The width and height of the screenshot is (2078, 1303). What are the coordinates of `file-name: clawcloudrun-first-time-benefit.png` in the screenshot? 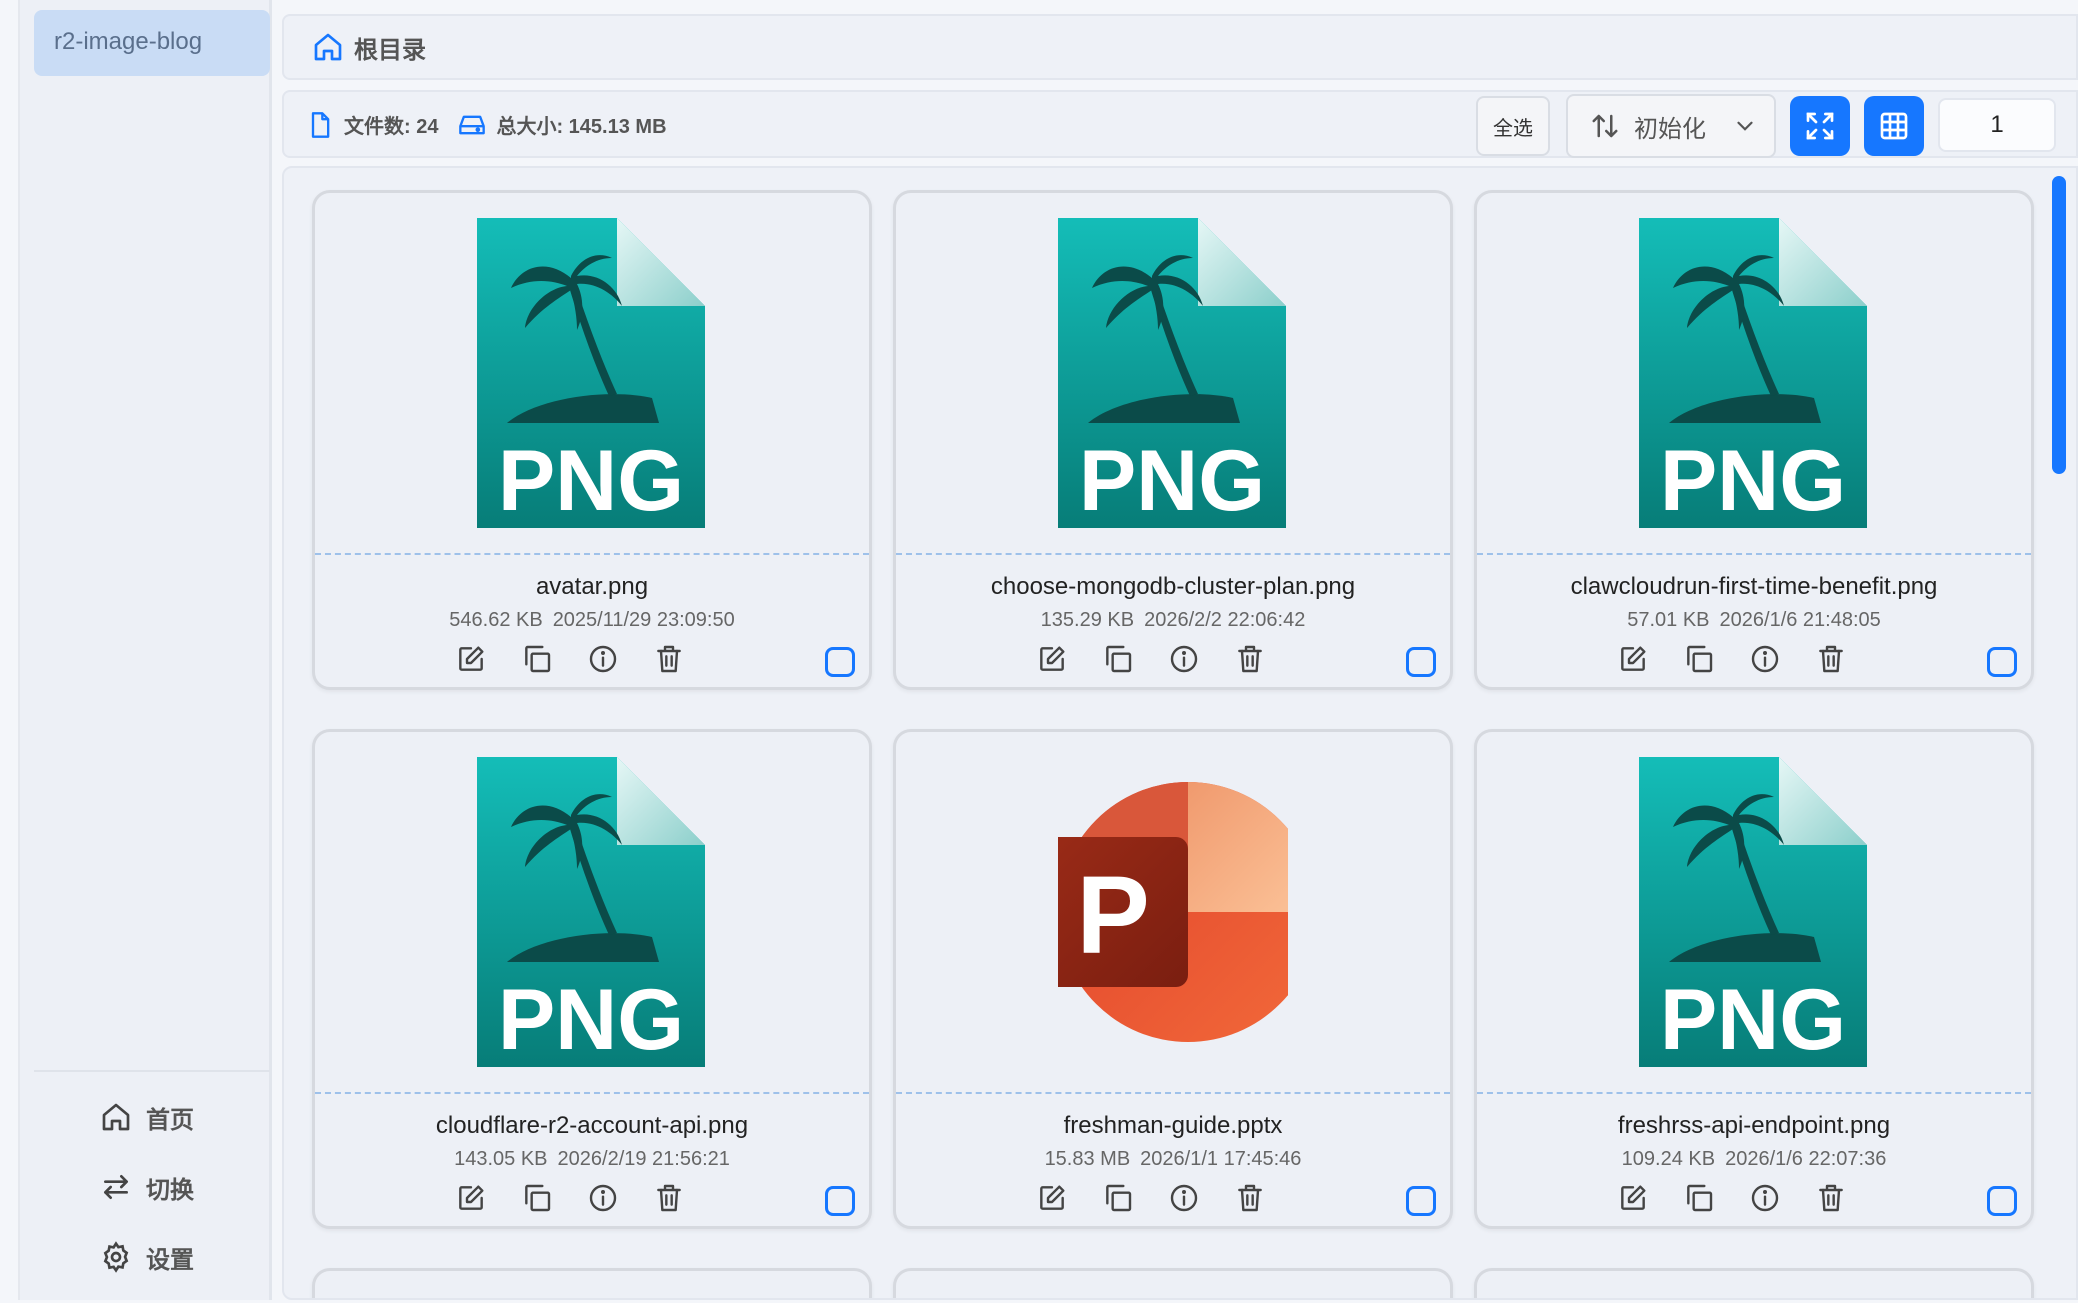 It's located at (1754, 586).